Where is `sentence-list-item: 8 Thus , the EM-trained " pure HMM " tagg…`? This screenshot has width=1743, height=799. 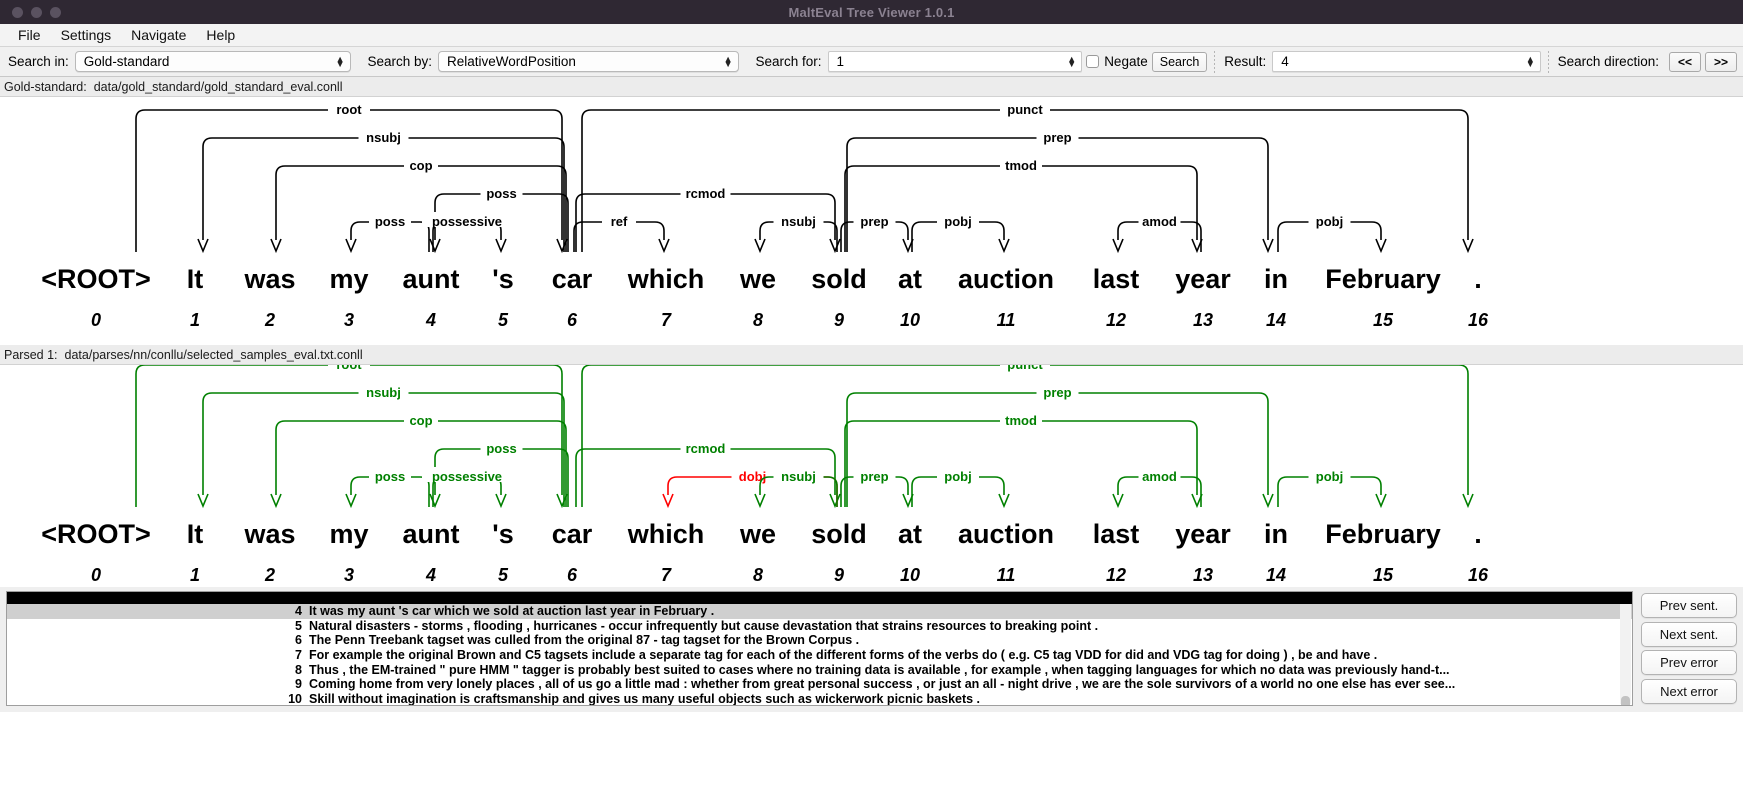
sentence-list-item: 8 Thus , the EM-trained " pure HMM " tagg… is located at coordinates (819, 669).